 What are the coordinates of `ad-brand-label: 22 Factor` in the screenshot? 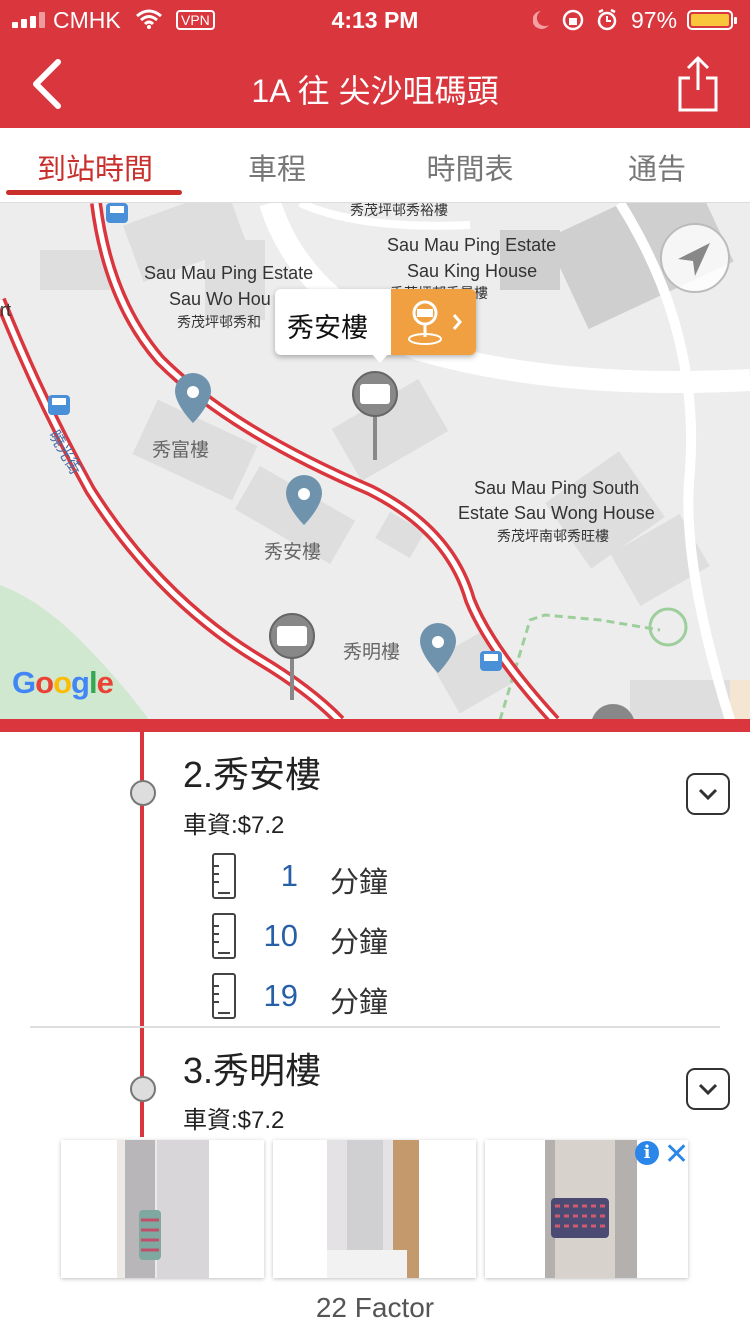 It's located at (375, 1308).